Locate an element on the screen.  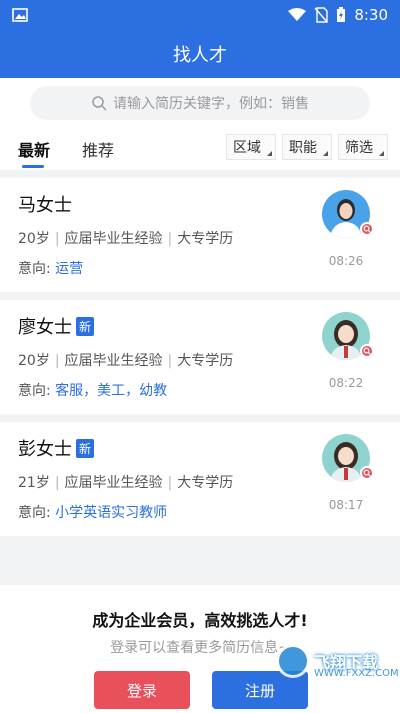
search-placeholder: 请输入简历关键字，例如：销售 is located at coordinates (211, 104).